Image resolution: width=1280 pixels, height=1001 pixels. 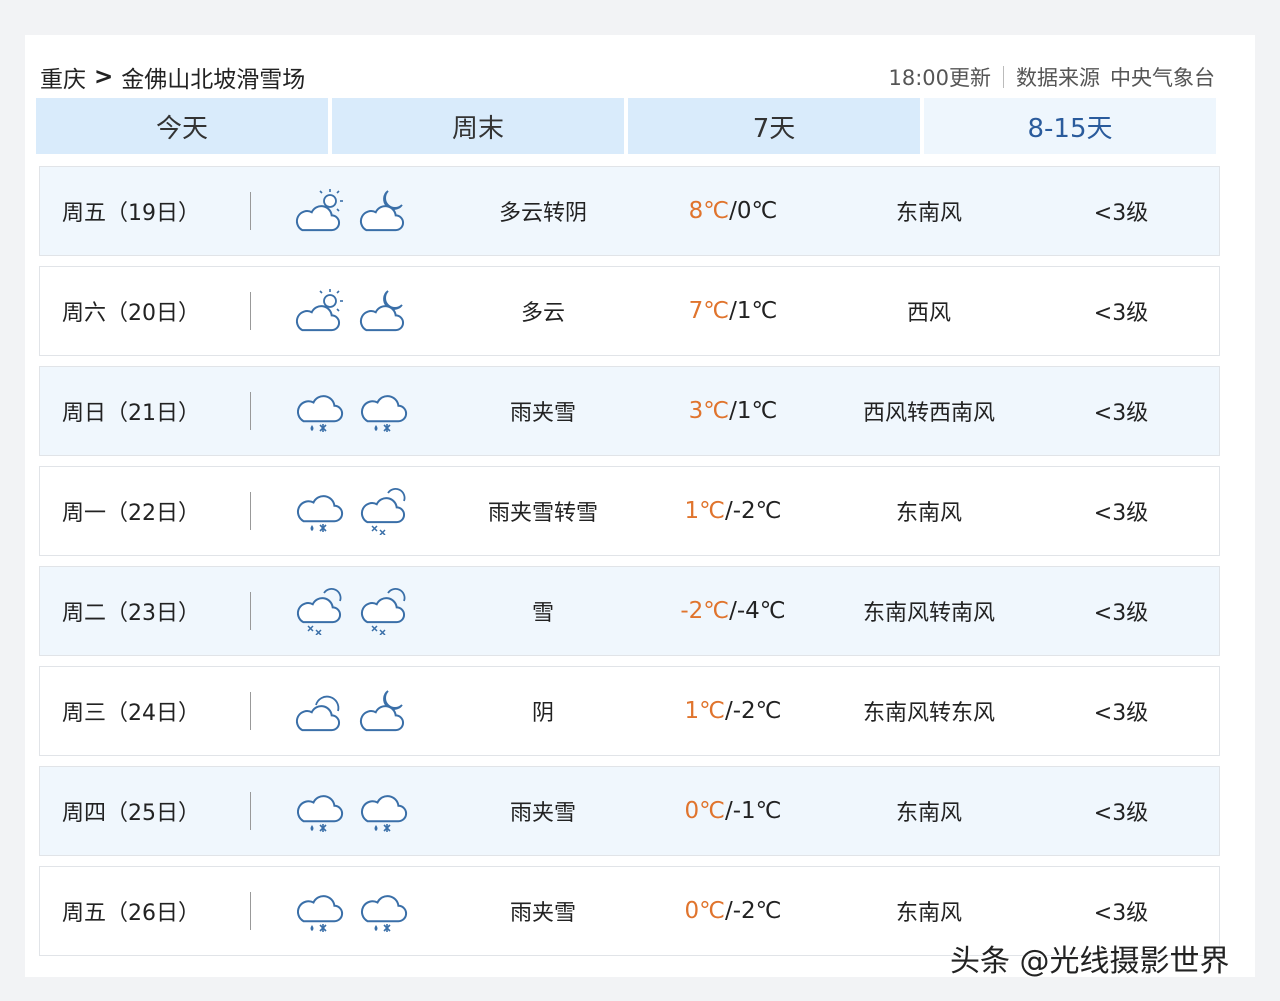 I want to click on tab-7days: 7天, so click(x=774, y=126).